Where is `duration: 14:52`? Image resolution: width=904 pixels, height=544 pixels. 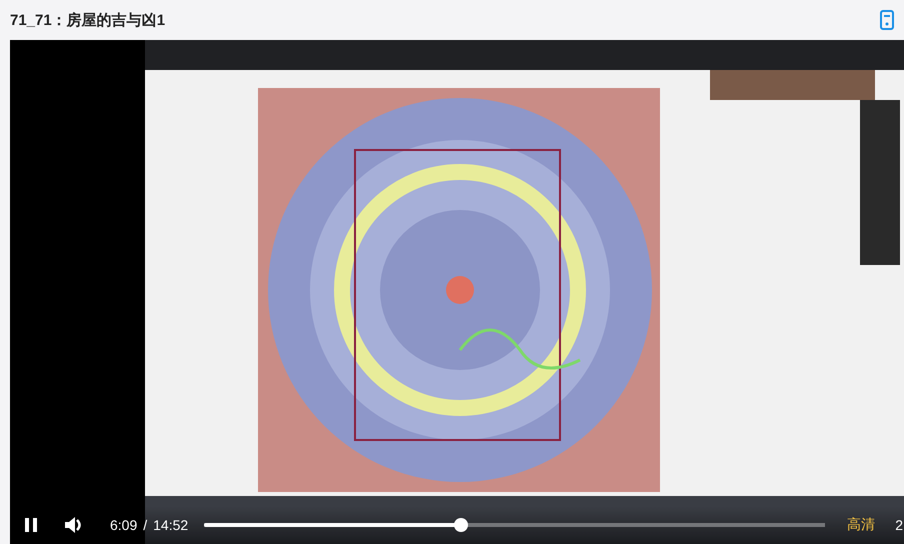 duration: 14:52 is located at coordinates (170, 525).